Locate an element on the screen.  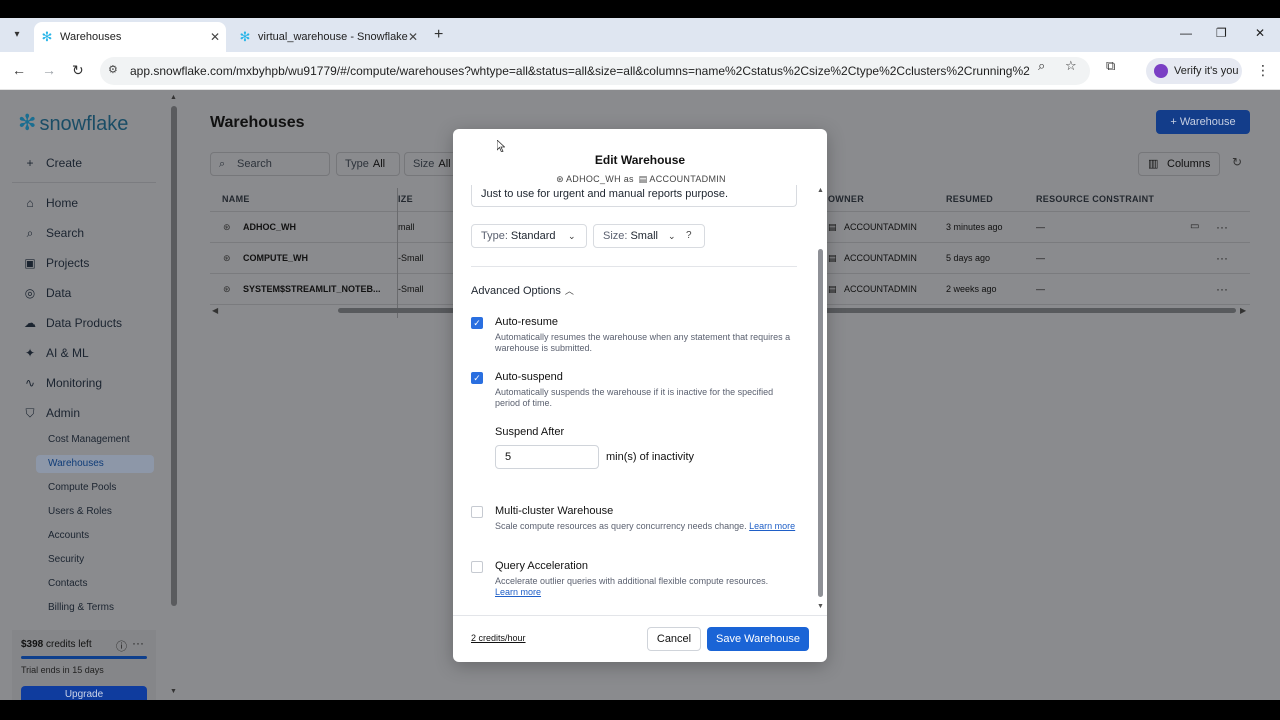
sidebar-subitem-billing-terms: Billing & Terms is located at coordinates (81, 608).